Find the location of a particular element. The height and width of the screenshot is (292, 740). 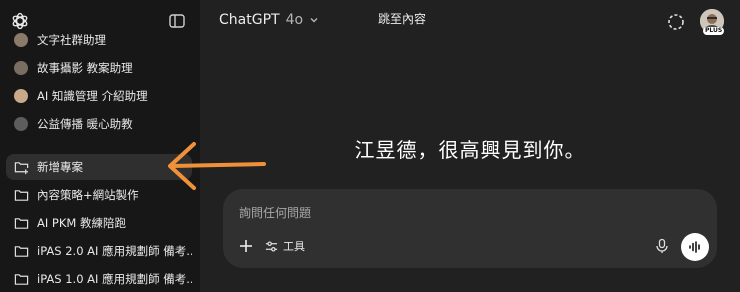

sidebar-item-label: 公益傳播 暖心助教 is located at coordinates (85, 124).